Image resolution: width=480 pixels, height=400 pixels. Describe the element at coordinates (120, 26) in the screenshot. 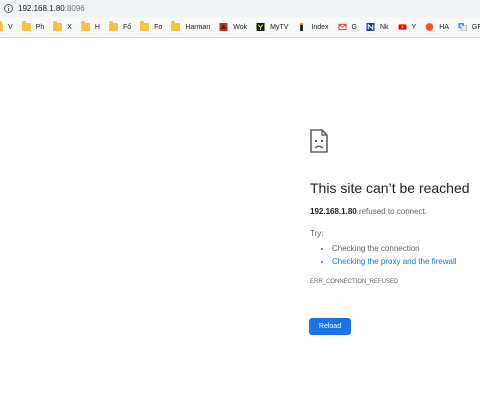

I see `bookmark-fo-accent: Fő` at that location.